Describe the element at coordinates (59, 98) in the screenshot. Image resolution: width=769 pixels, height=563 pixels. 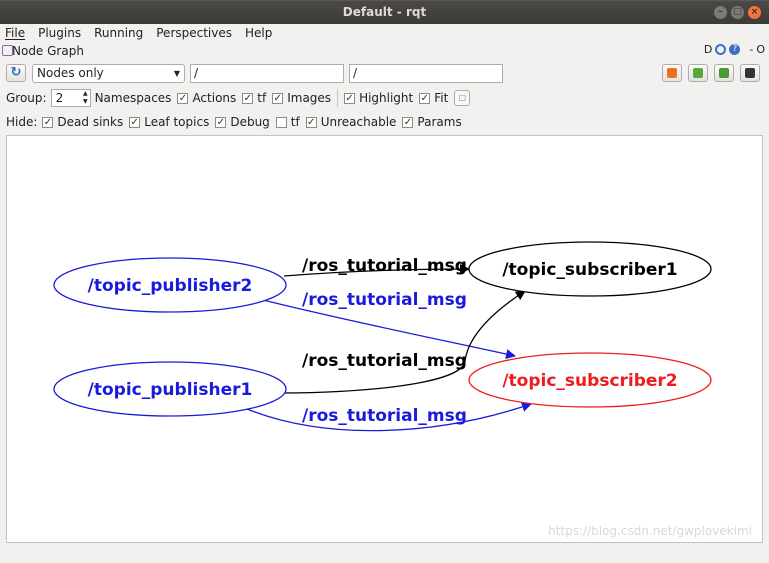
I see `group-value: 2` at that location.